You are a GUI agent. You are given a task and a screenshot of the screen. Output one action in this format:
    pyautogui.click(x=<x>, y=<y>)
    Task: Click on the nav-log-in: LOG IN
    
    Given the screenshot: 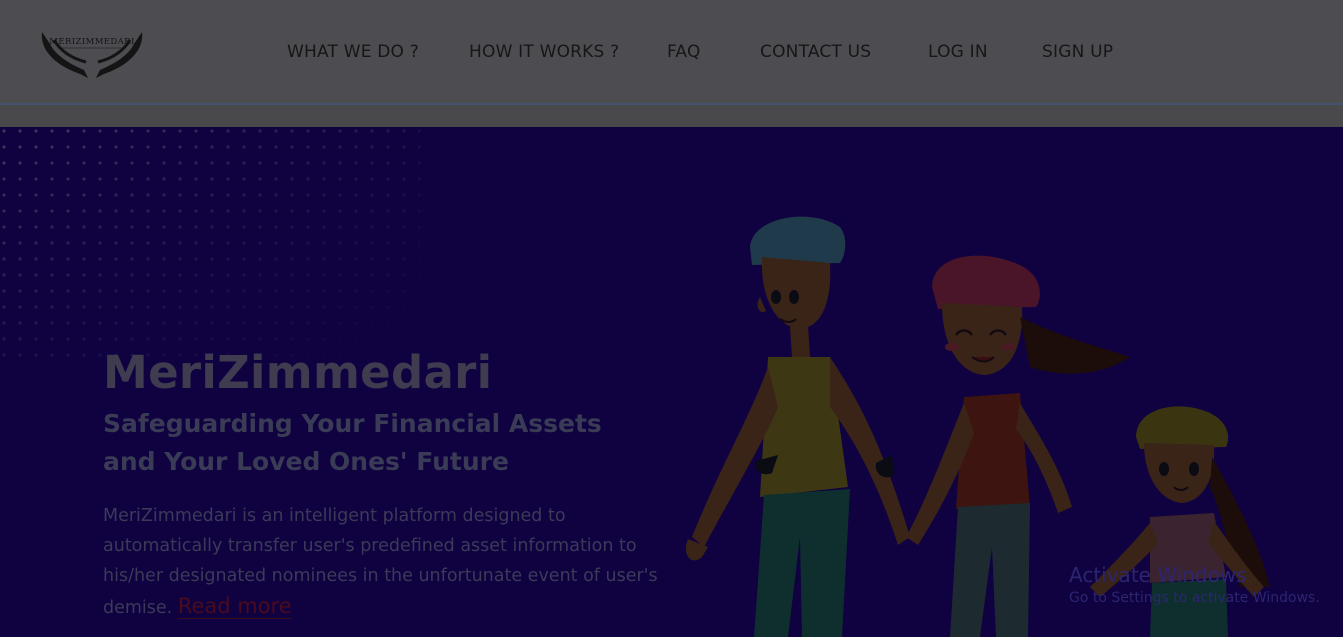 What is the action you would take?
    pyautogui.click(x=958, y=52)
    